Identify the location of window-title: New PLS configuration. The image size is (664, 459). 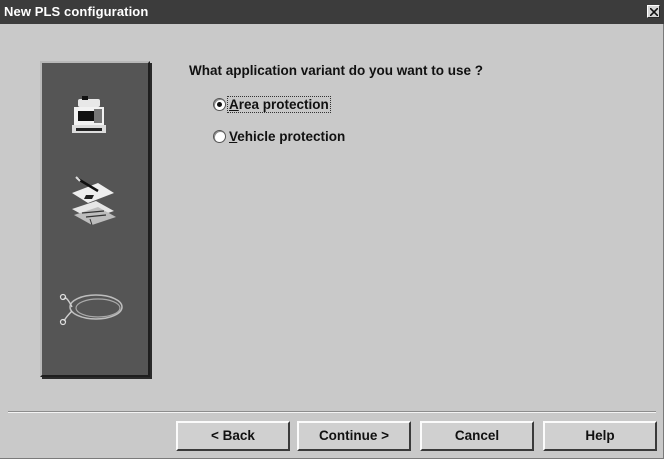
(76, 11).